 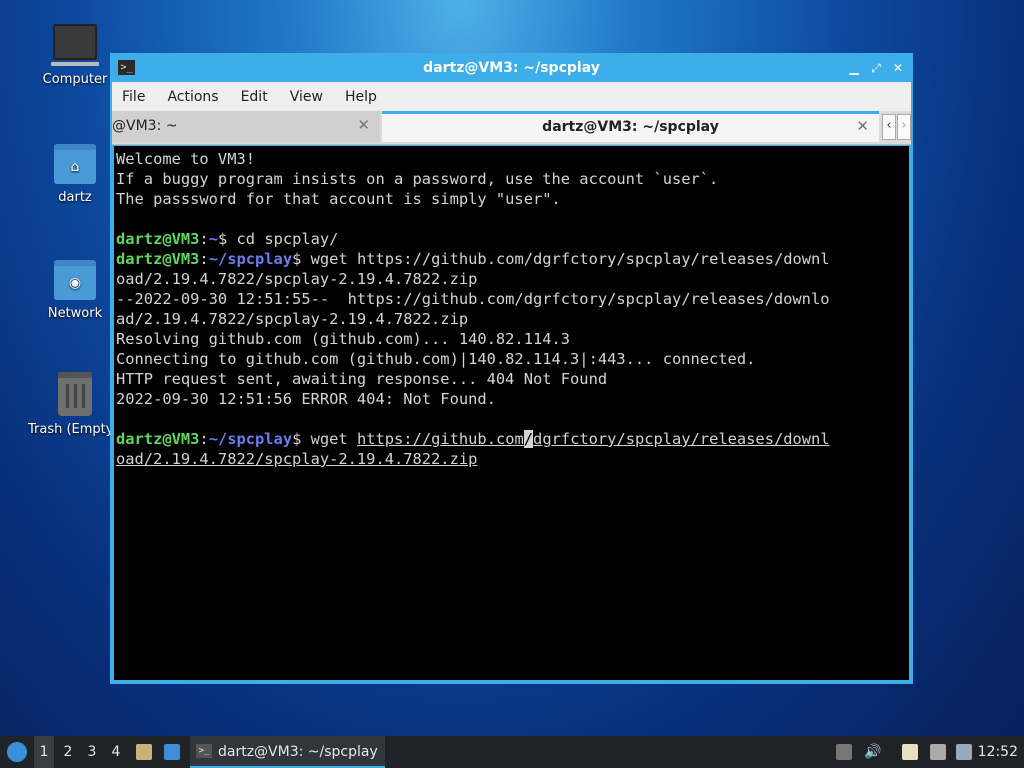 I want to click on title-bar: >_ dartz@VM3: ~/spcplay ▁ ⤢ ✕, so click(x=511, y=68).